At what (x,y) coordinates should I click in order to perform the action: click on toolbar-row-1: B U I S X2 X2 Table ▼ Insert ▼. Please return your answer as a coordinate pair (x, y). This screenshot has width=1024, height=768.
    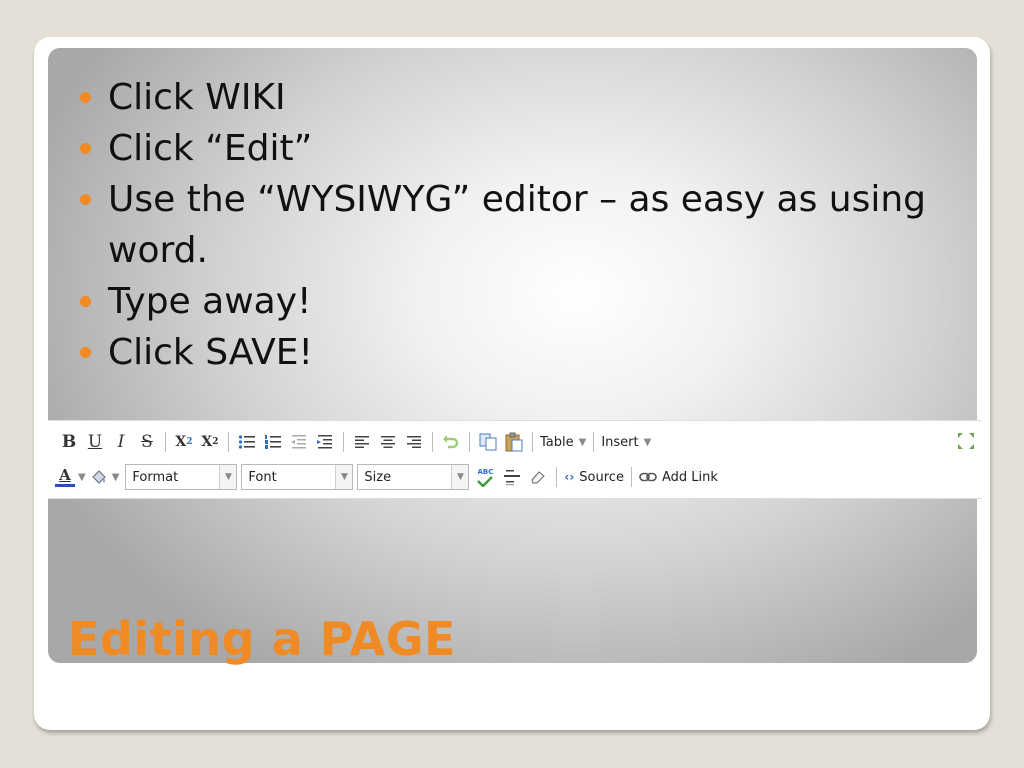
    Looking at the image, I should click on (354, 442).